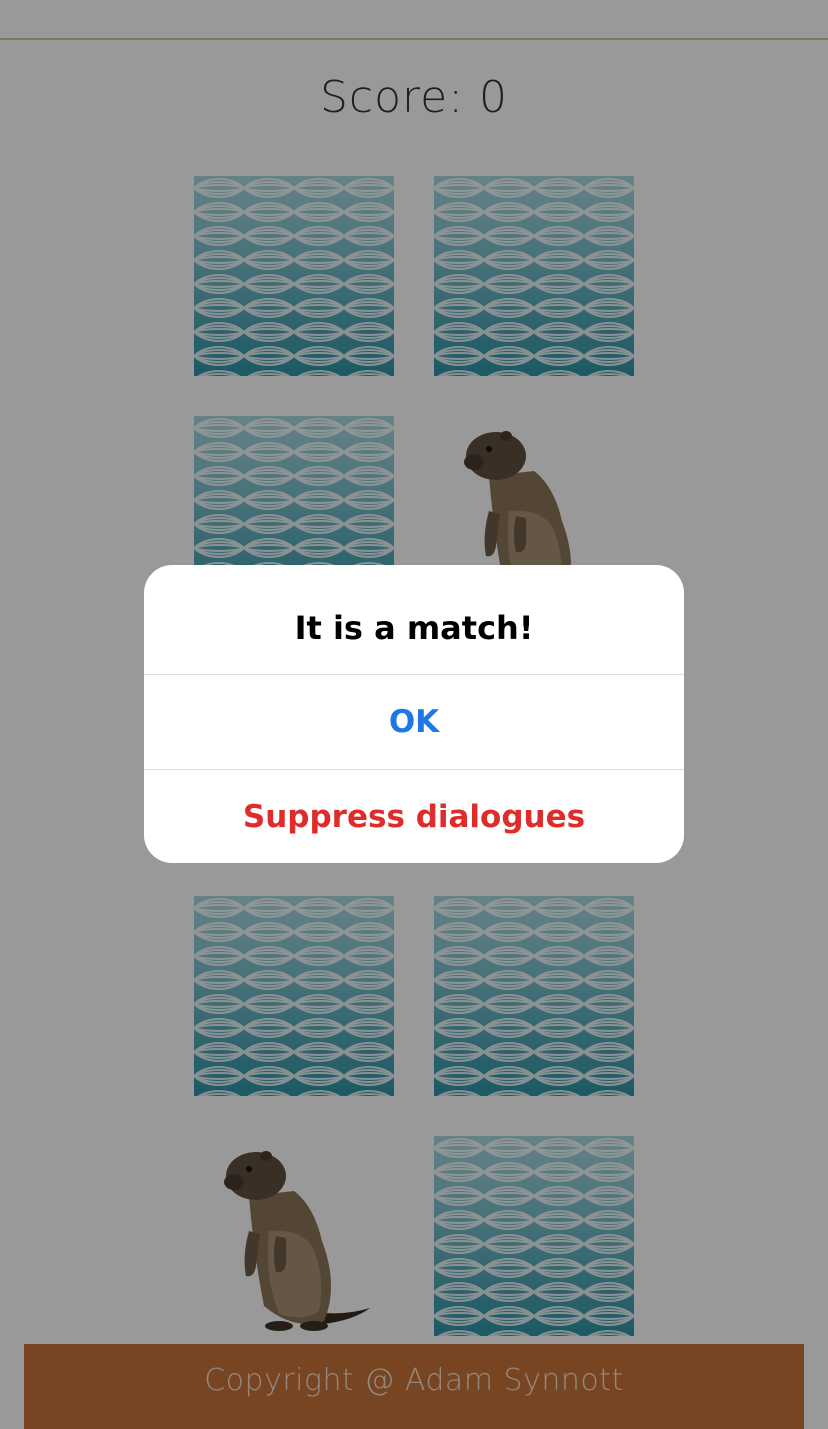  Describe the element at coordinates (414, 816) in the screenshot. I see `suppress-dialogues-button: Suppress dialogues` at that location.